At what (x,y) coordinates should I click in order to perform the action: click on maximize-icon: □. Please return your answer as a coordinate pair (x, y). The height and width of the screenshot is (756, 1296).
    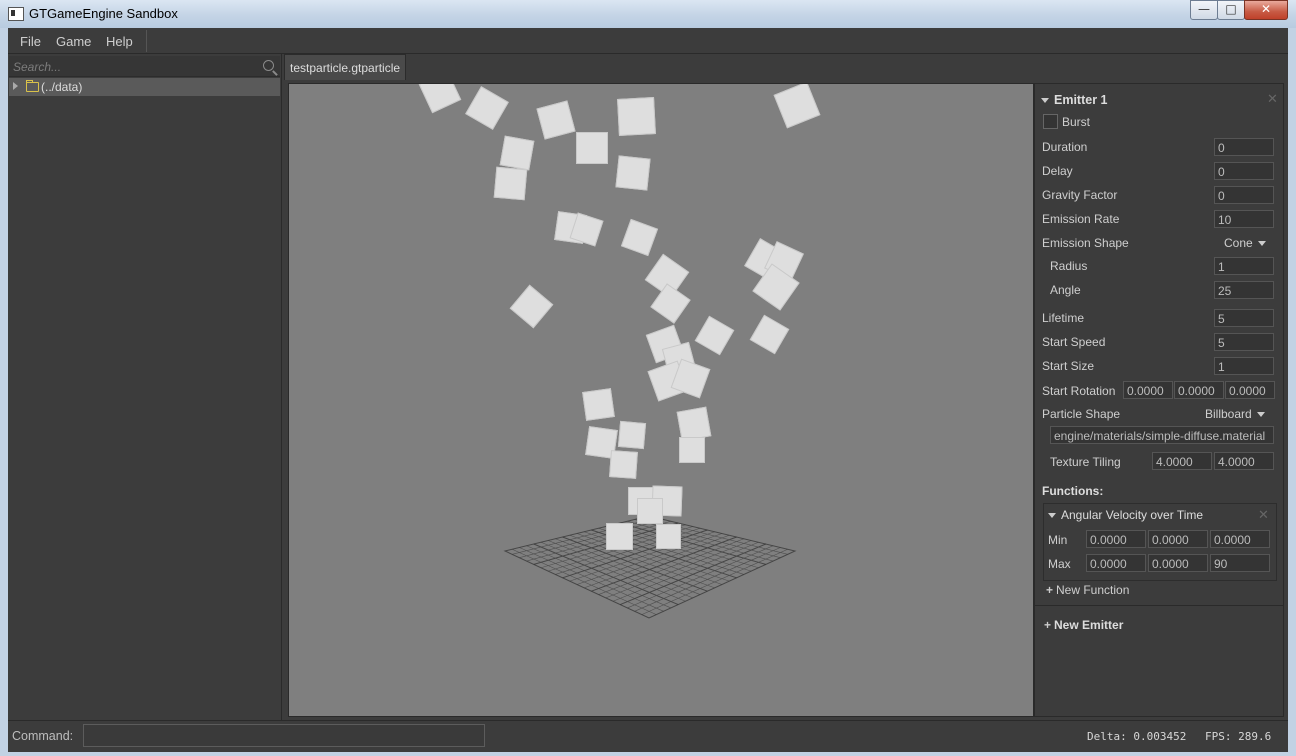
    Looking at the image, I should click on (1231, 9).